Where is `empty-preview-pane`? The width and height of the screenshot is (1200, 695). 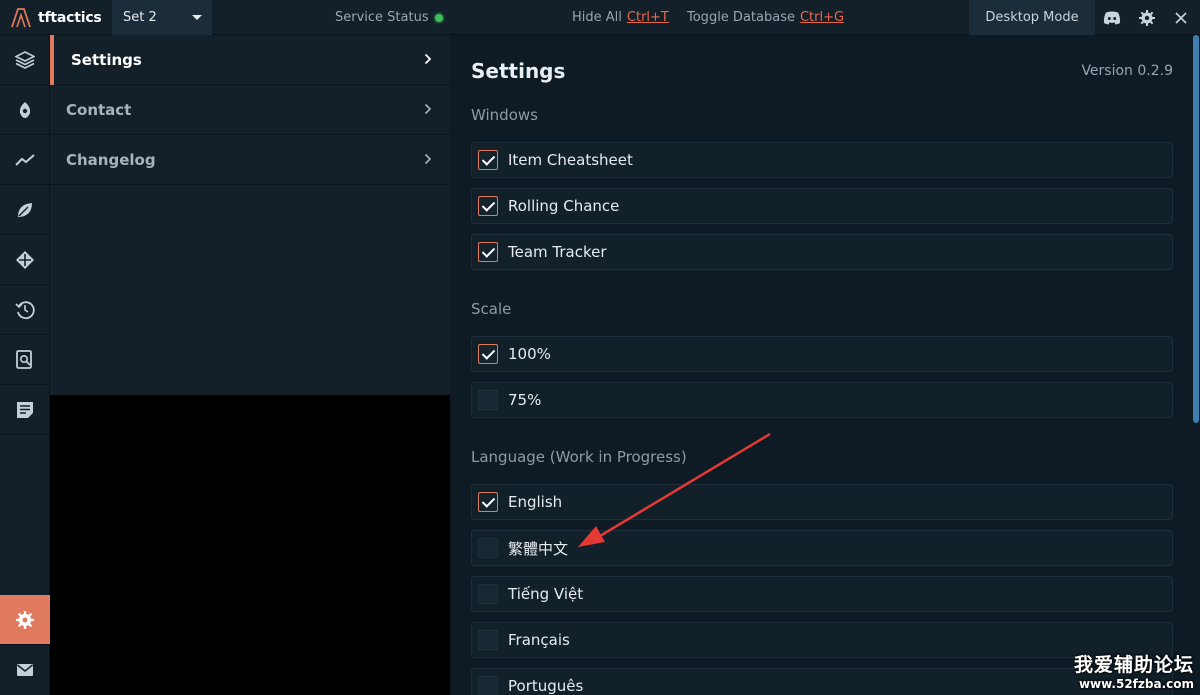 empty-preview-pane is located at coordinates (250, 545).